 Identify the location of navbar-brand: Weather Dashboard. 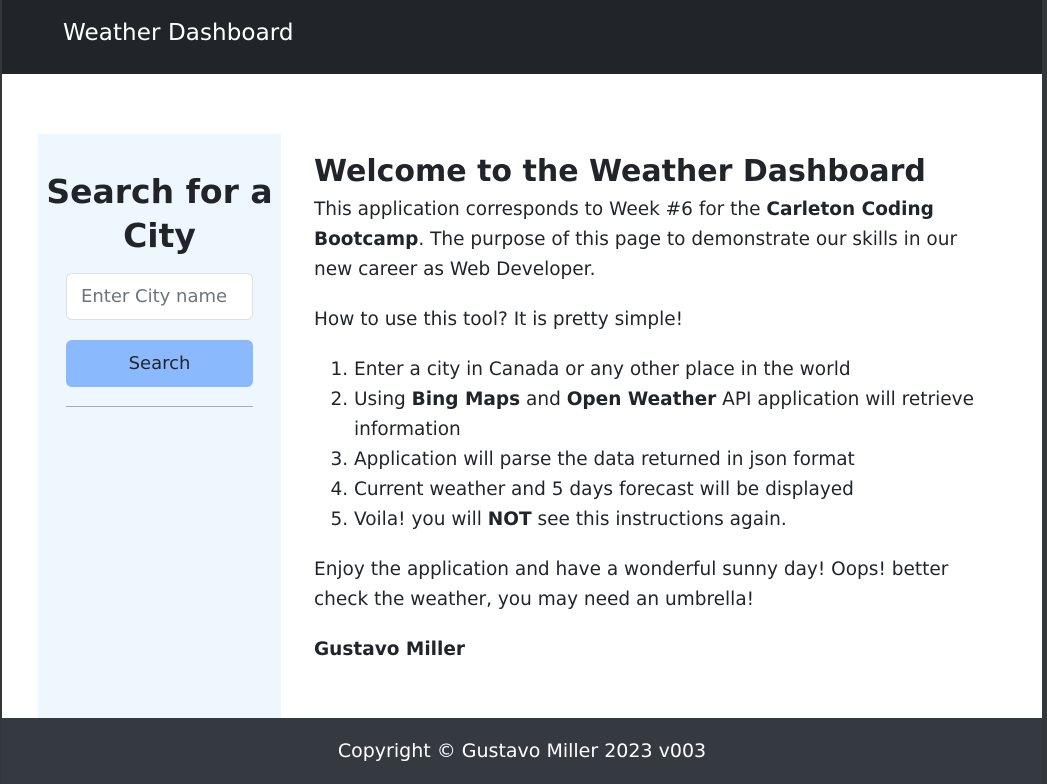
(178, 33).